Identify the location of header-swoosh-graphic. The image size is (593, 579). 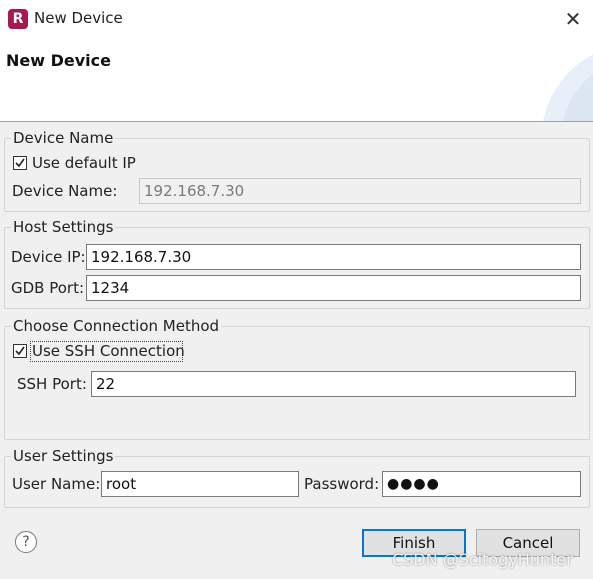
(568, 87).